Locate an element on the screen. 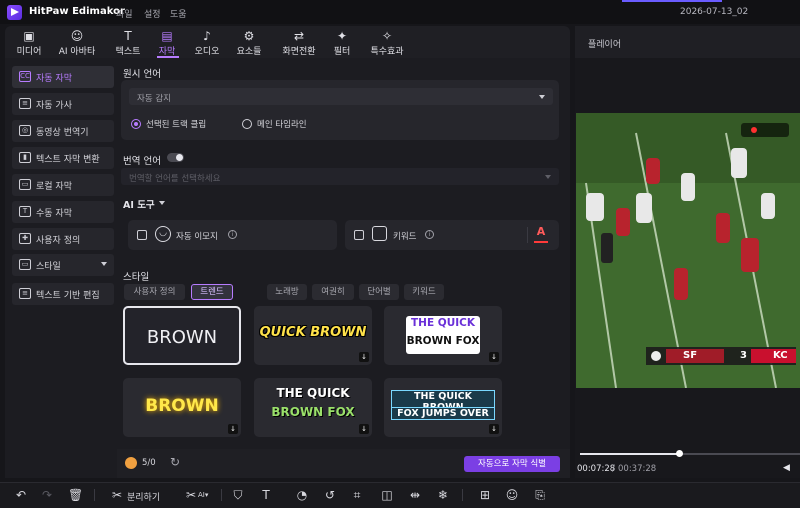  mirror-icon: ⇹ is located at coordinates (415, 495).